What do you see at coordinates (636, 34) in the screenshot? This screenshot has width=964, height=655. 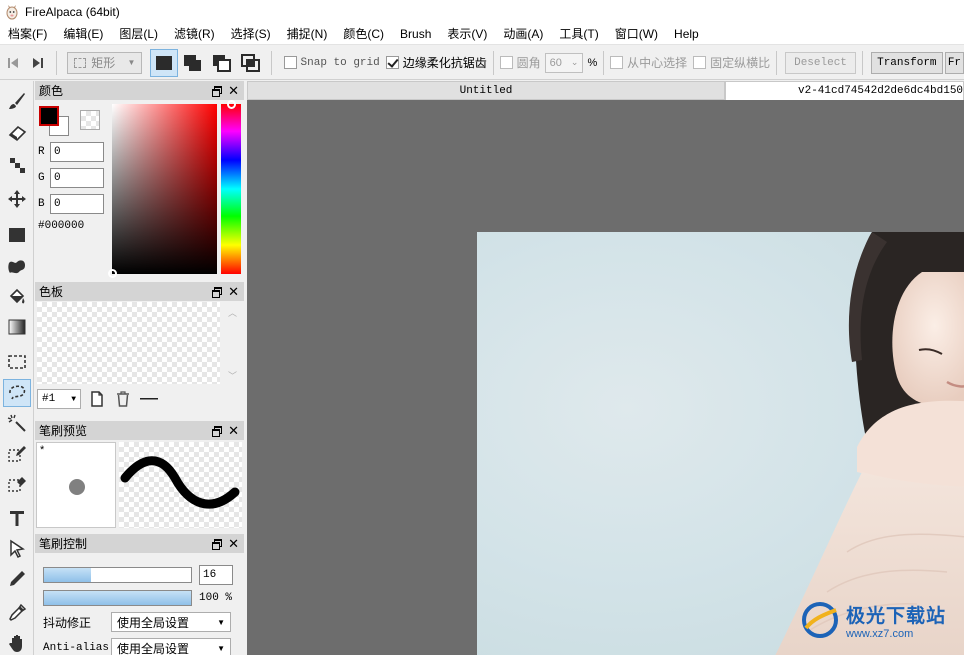 I see `menu-window: 窗口(W)` at bounding box center [636, 34].